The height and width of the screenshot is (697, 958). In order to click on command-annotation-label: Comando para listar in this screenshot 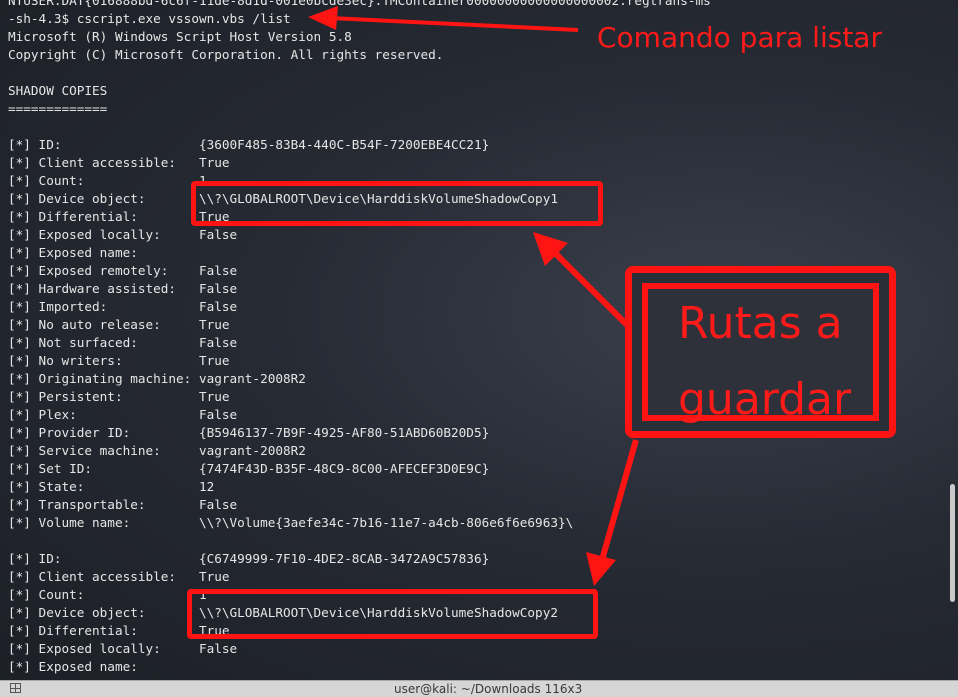, I will do `click(739, 37)`.